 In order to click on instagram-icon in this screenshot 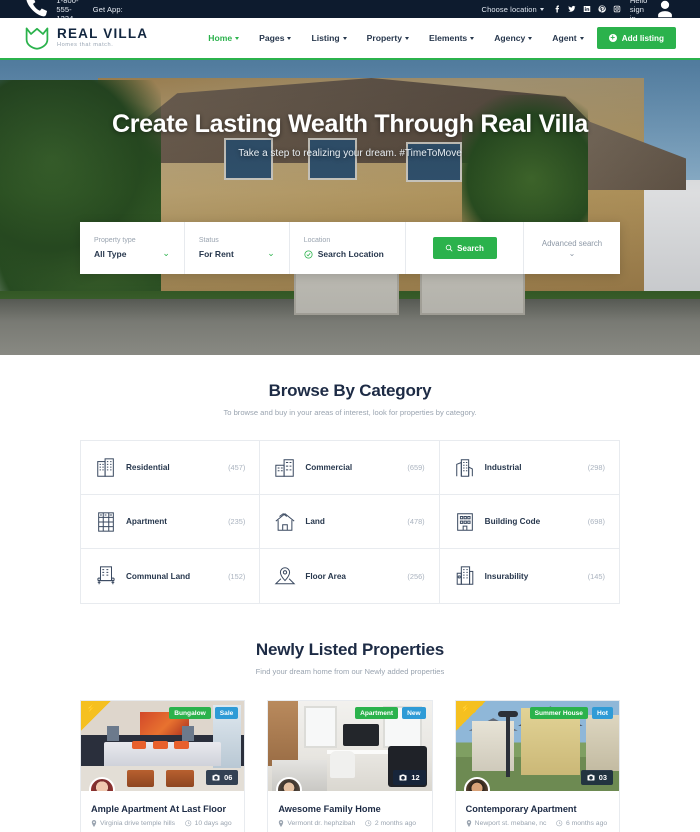, I will do `click(617, 9)`.